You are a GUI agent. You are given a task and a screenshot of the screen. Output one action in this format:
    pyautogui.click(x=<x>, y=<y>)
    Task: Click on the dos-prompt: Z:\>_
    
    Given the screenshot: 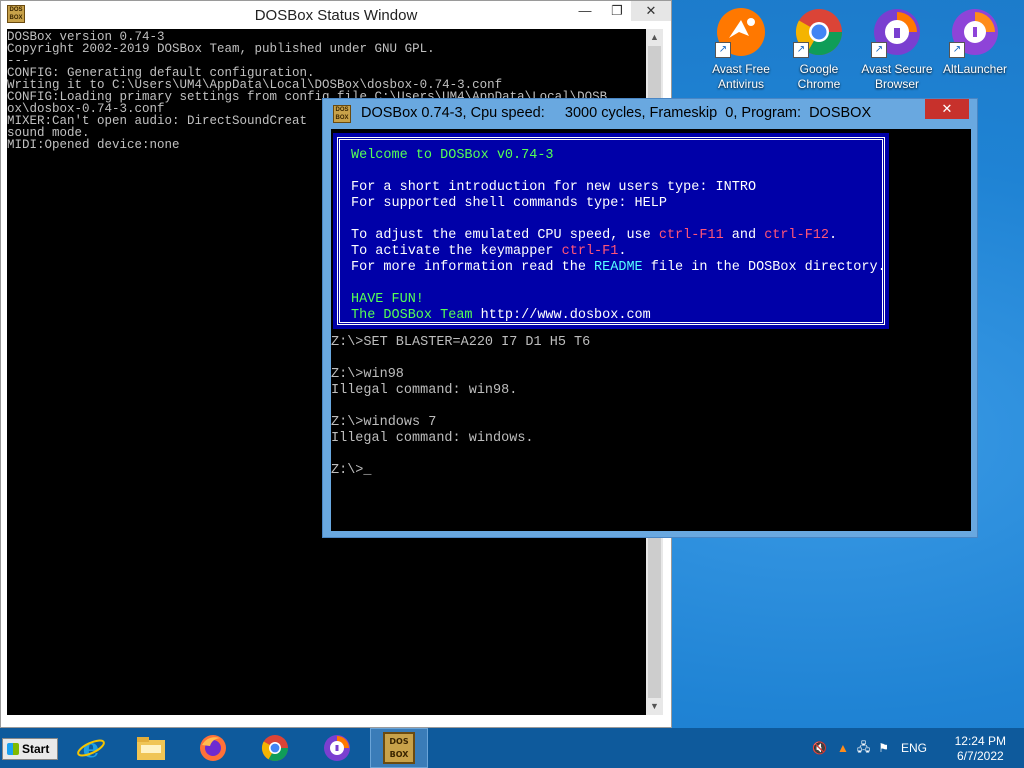 What is the action you would take?
    pyautogui.click(x=651, y=471)
    